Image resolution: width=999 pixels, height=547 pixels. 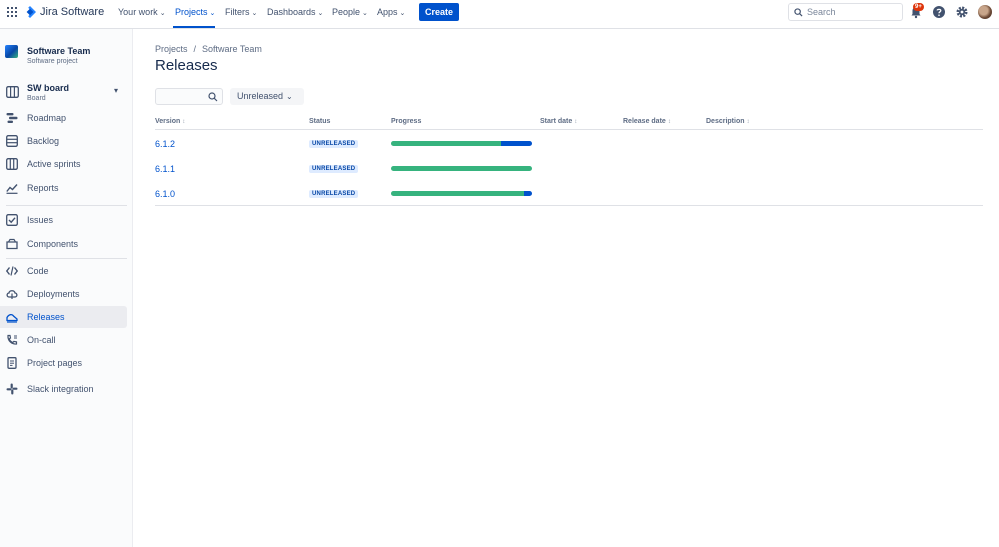 I want to click on board-switcher: SW board Board ▾, so click(x=66, y=93).